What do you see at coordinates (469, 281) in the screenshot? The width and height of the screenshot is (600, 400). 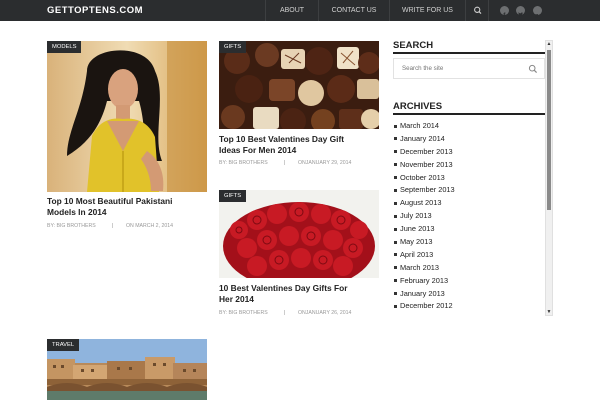 I see `archive-link: February 2013` at bounding box center [469, 281].